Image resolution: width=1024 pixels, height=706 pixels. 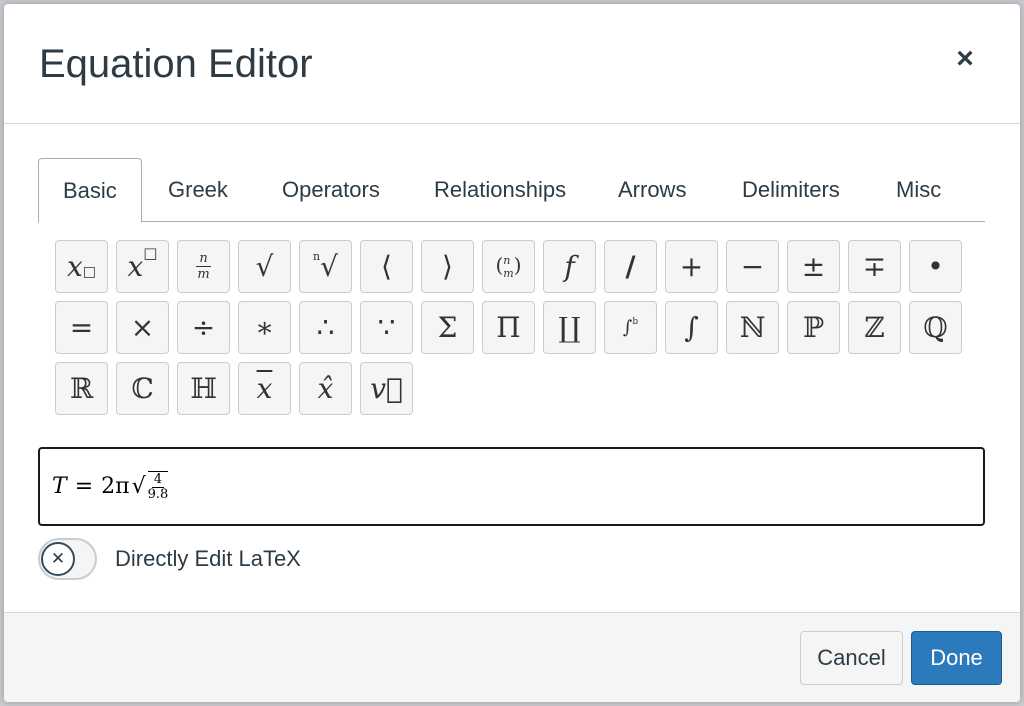 I want to click on primes-button: ℙ, so click(x=813, y=327).